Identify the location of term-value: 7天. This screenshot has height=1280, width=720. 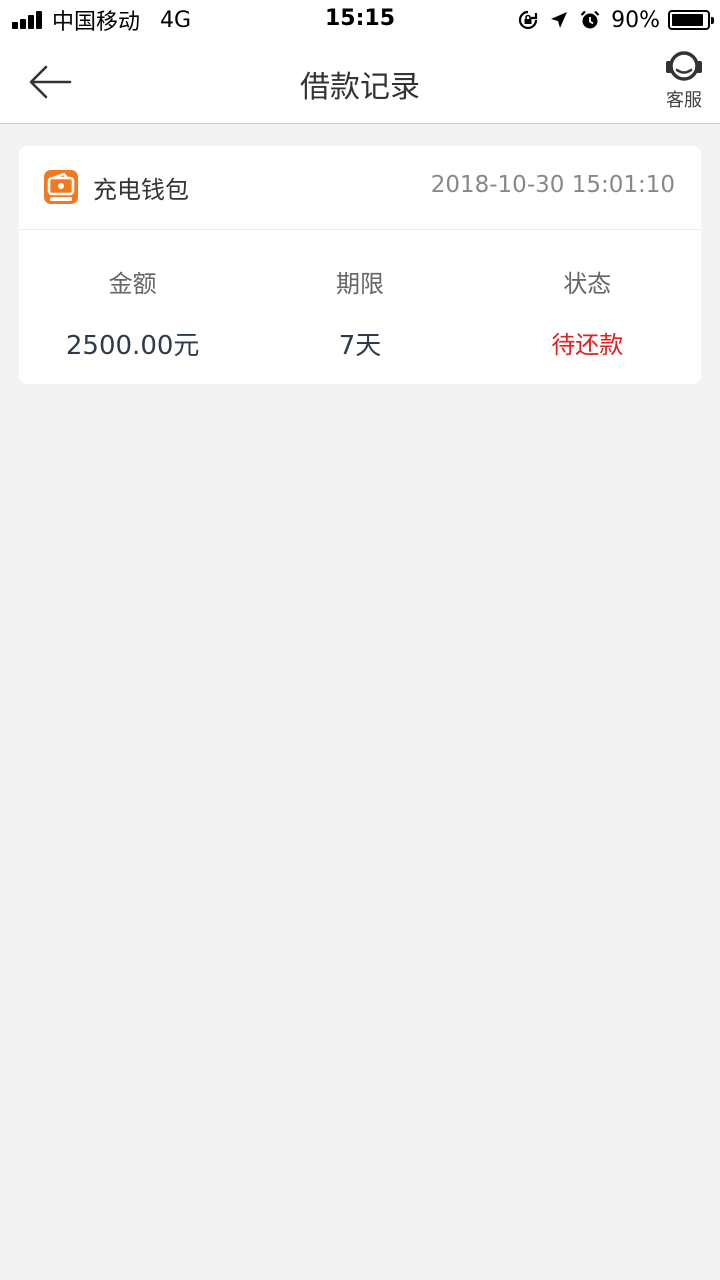
(360, 346).